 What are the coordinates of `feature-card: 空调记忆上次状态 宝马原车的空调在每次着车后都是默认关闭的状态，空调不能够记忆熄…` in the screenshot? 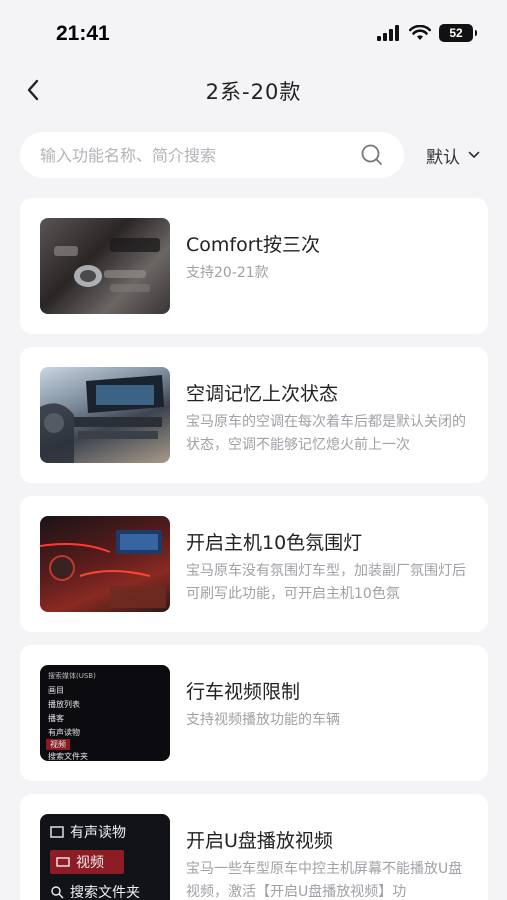 It's located at (254, 415).